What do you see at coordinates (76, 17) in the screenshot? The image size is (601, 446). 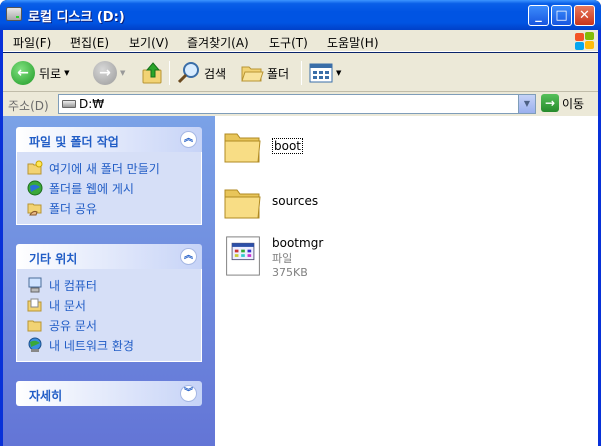 I see `window-title: 로컬 디스크 (D:)` at bounding box center [76, 17].